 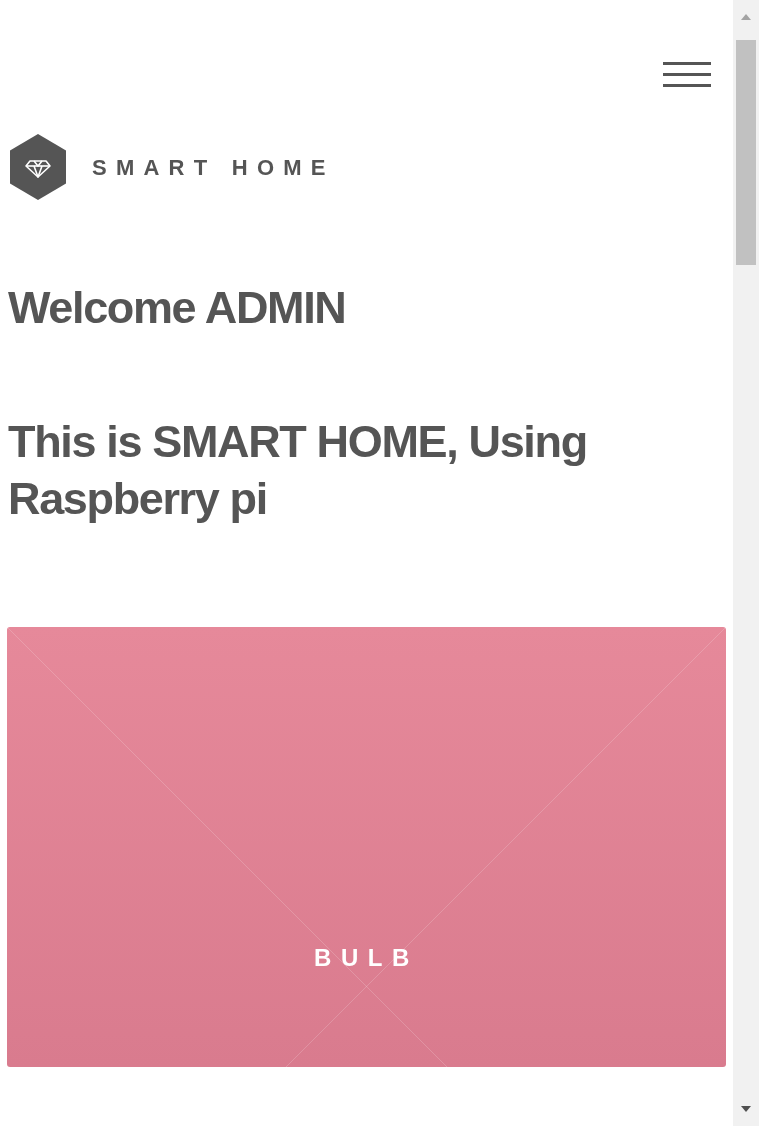 What do you see at coordinates (746, 1109) in the screenshot?
I see `scroll-down-icon` at bounding box center [746, 1109].